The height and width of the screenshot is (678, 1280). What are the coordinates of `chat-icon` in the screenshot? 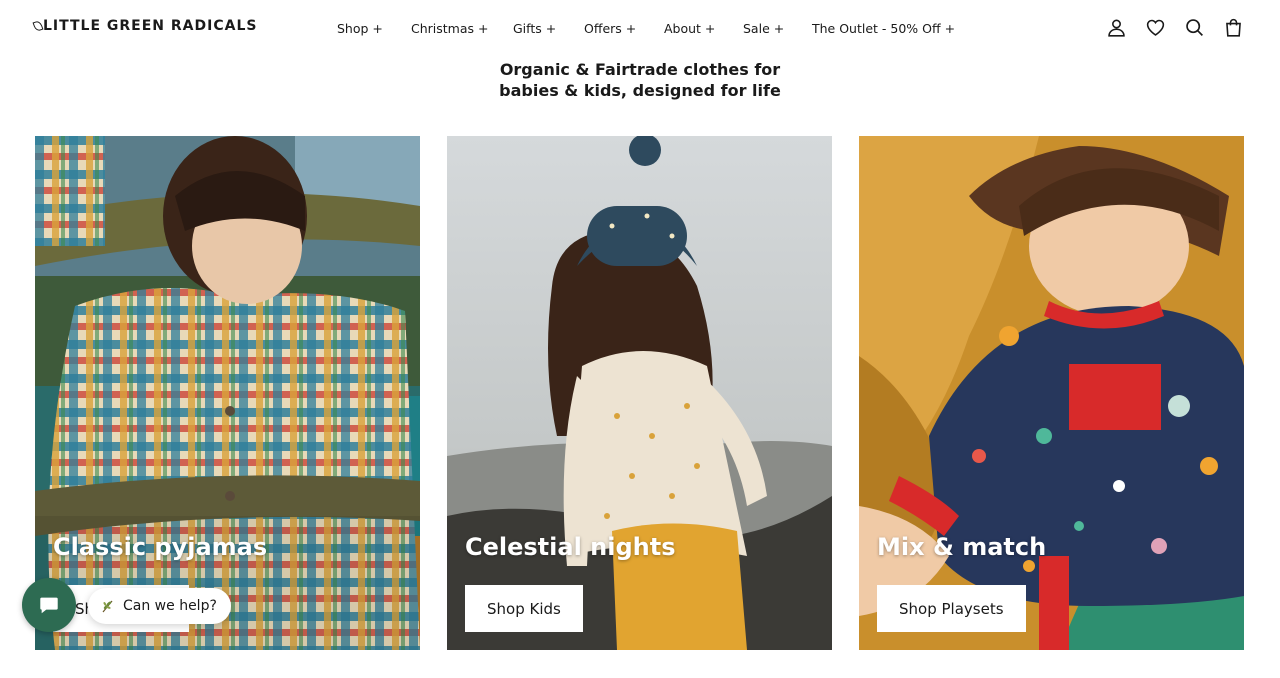 It's located at (49, 605).